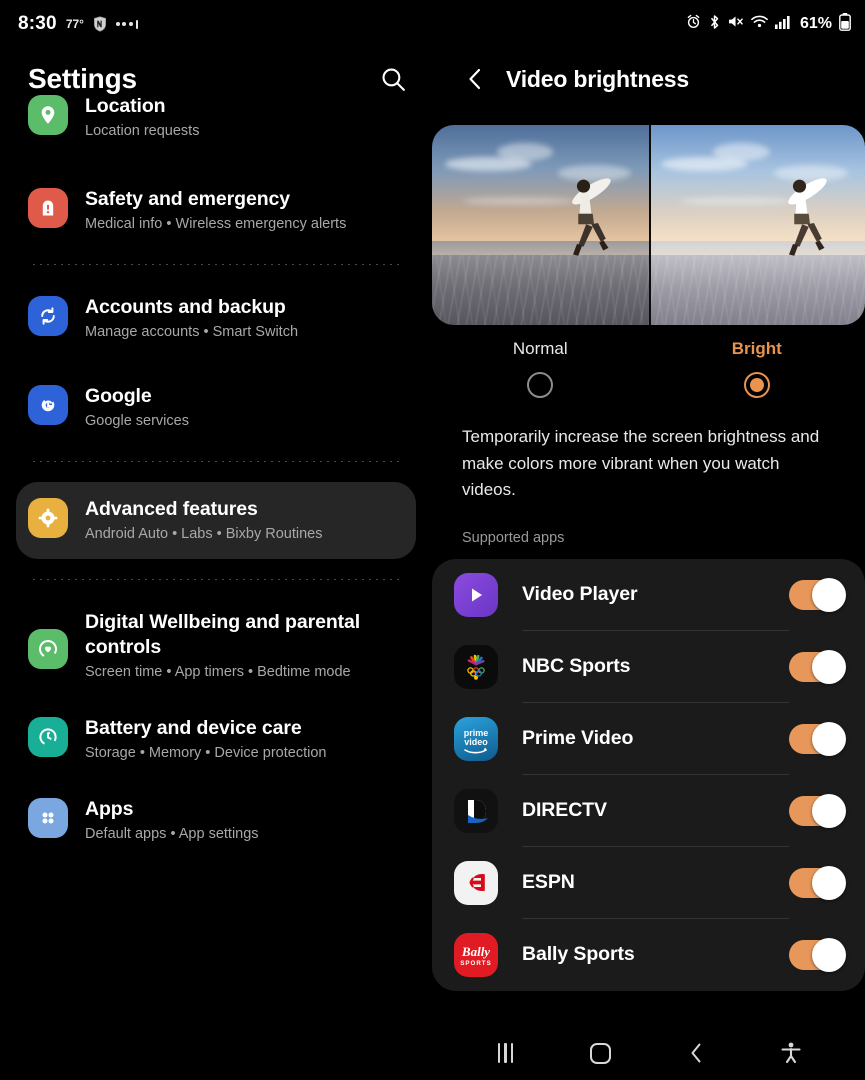 This screenshot has height=1080, width=865. Describe the element at coordinates (74, 24) in the screenshot. I see `status-temperature: 77°` at that location.